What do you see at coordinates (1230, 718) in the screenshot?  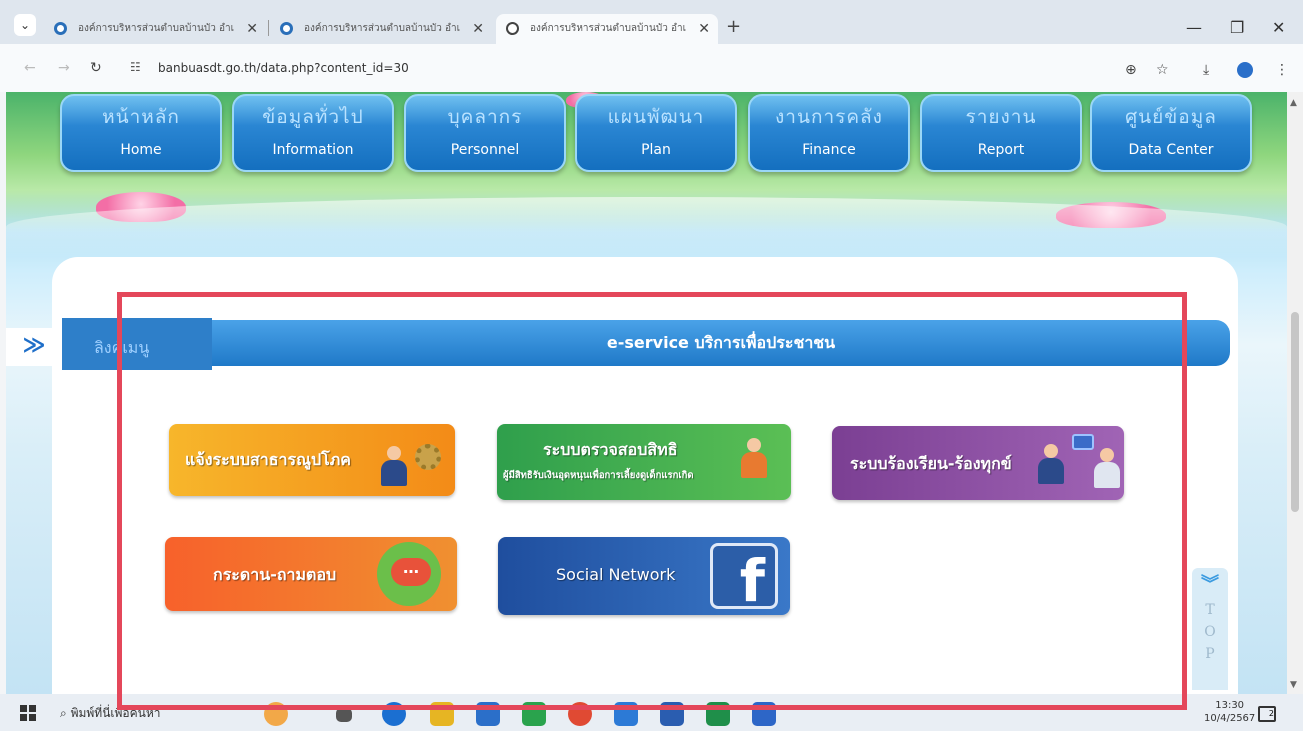 I see `clock-date: 10/4/2567` at bounding box center [1230, 718].